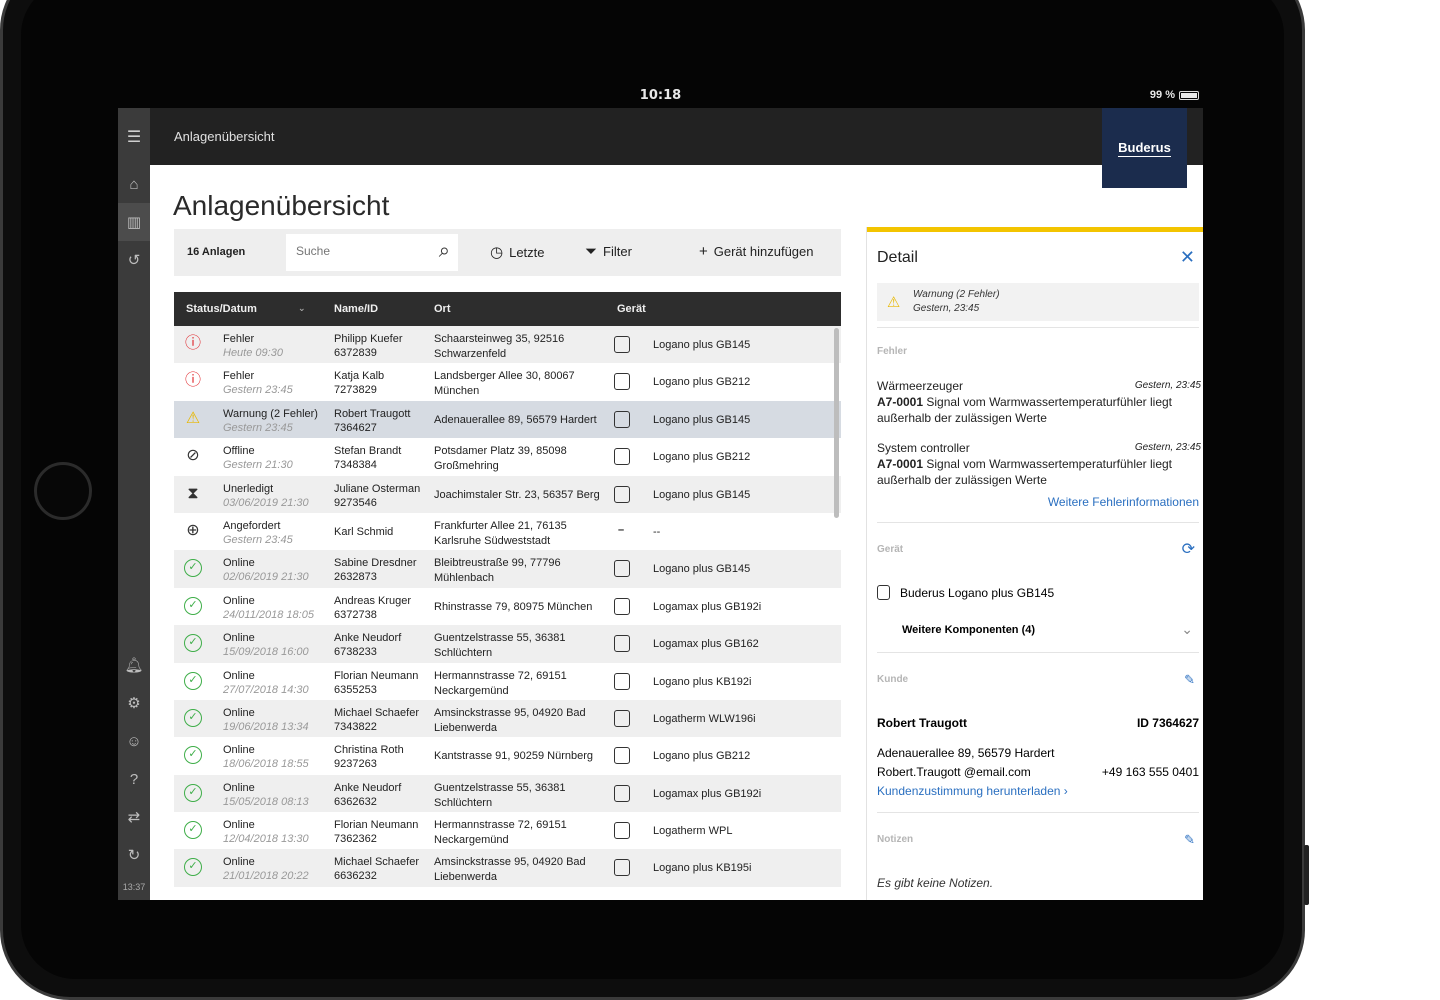 The image size is (1440, 1000). What do you see at coordinates (356, 251) in the screenshot?
I see `search-input` at bounding box center [356, 251].